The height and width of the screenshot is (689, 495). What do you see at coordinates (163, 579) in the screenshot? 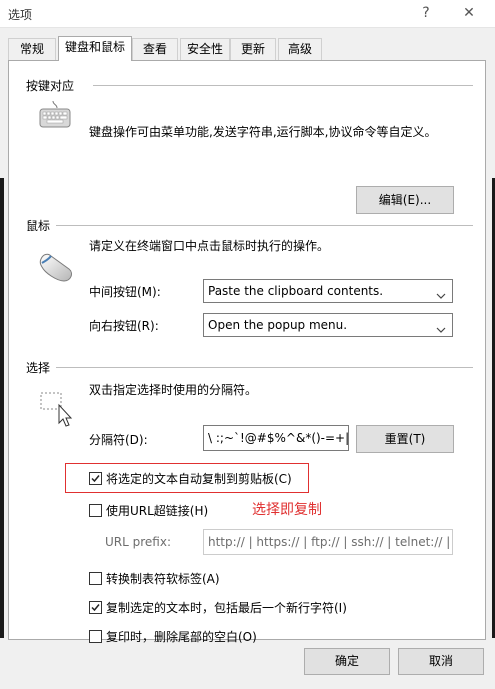
I see `tab-convert-label: 转换制表符软标签(A)` at bounding box center [163, 579].